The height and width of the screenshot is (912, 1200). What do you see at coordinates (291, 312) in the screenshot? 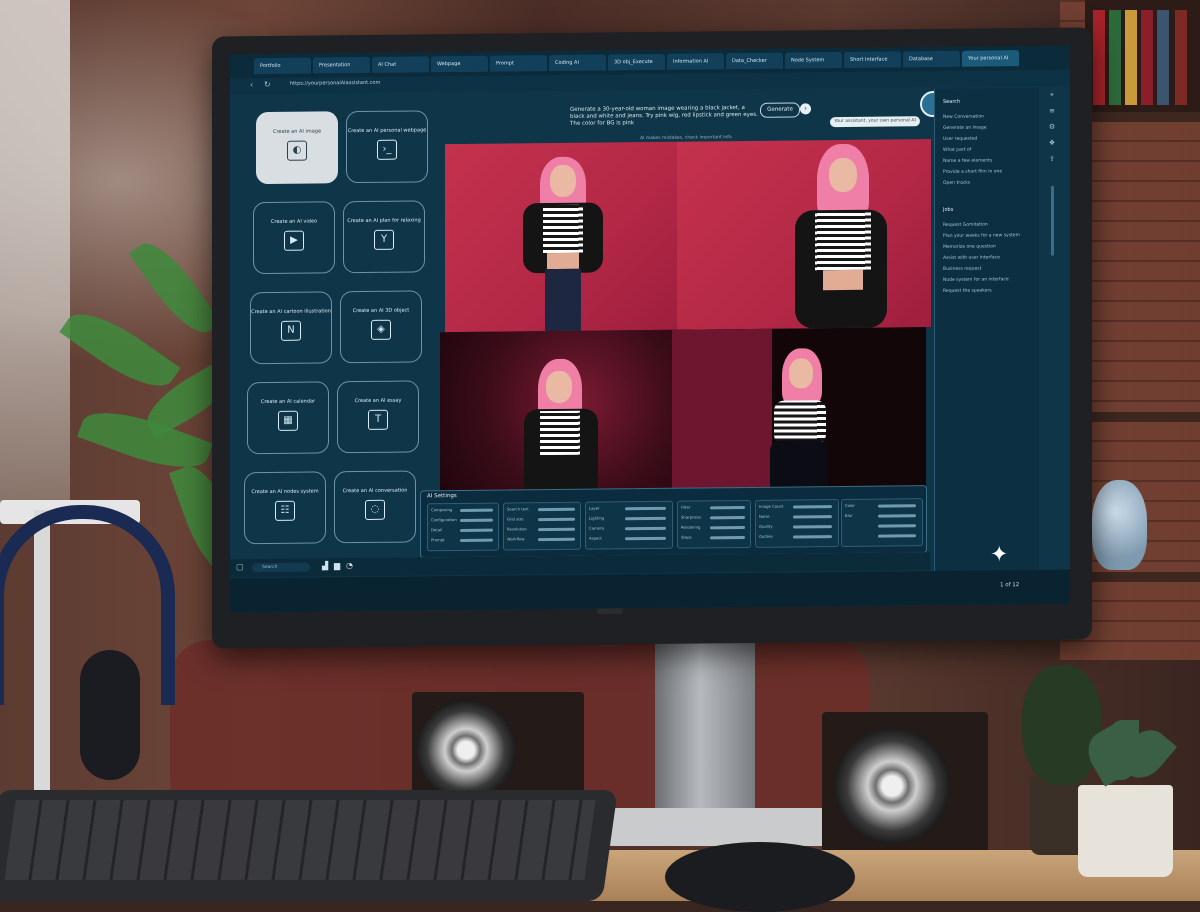
I see `tool-label: Create an AI cartoon illustration` at bounding box center [291, 312].